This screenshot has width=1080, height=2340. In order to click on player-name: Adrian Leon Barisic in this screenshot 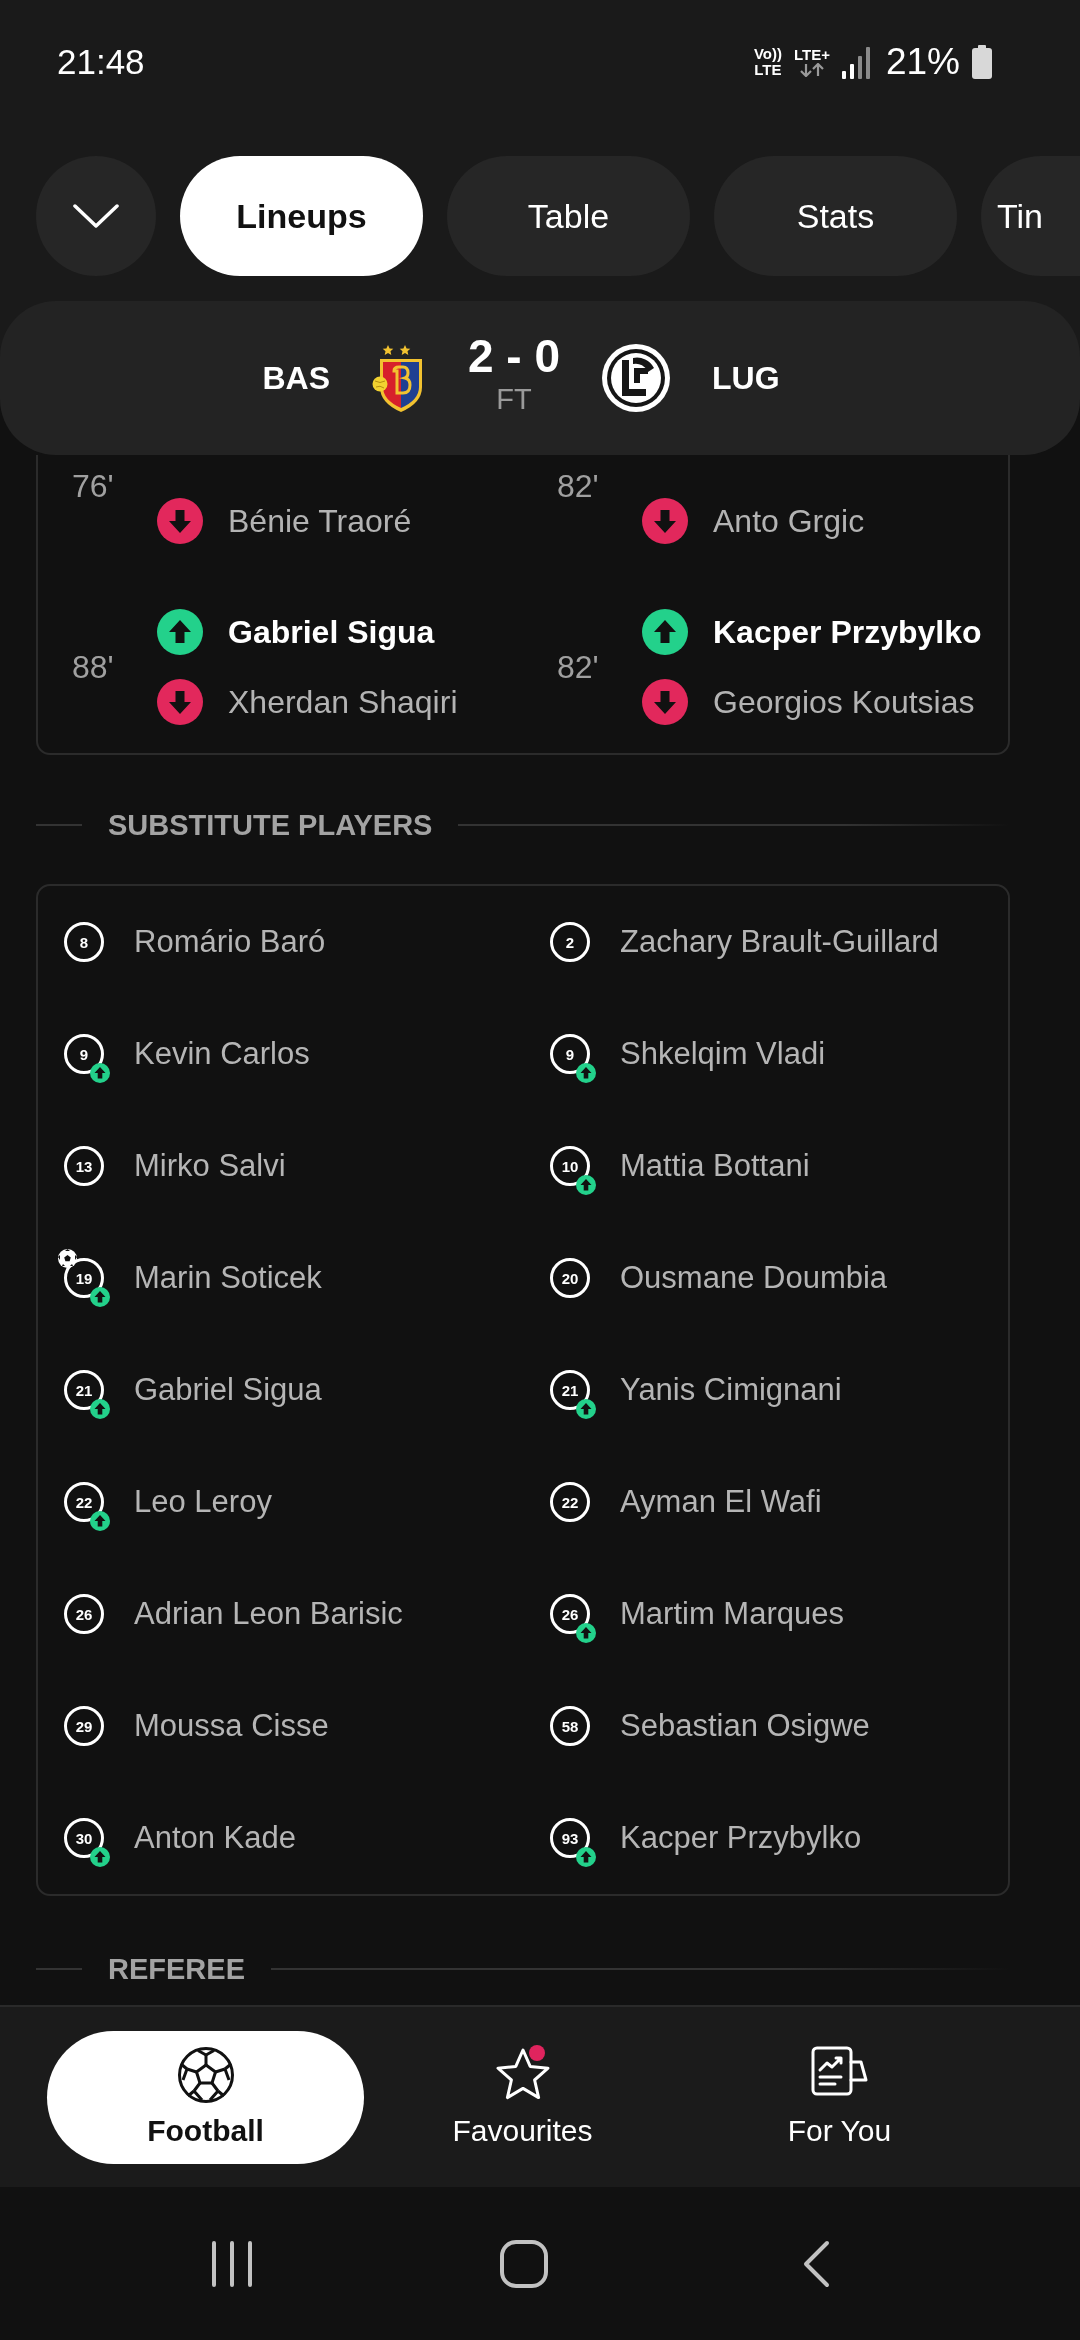, I will do `click(268, 1614)`.